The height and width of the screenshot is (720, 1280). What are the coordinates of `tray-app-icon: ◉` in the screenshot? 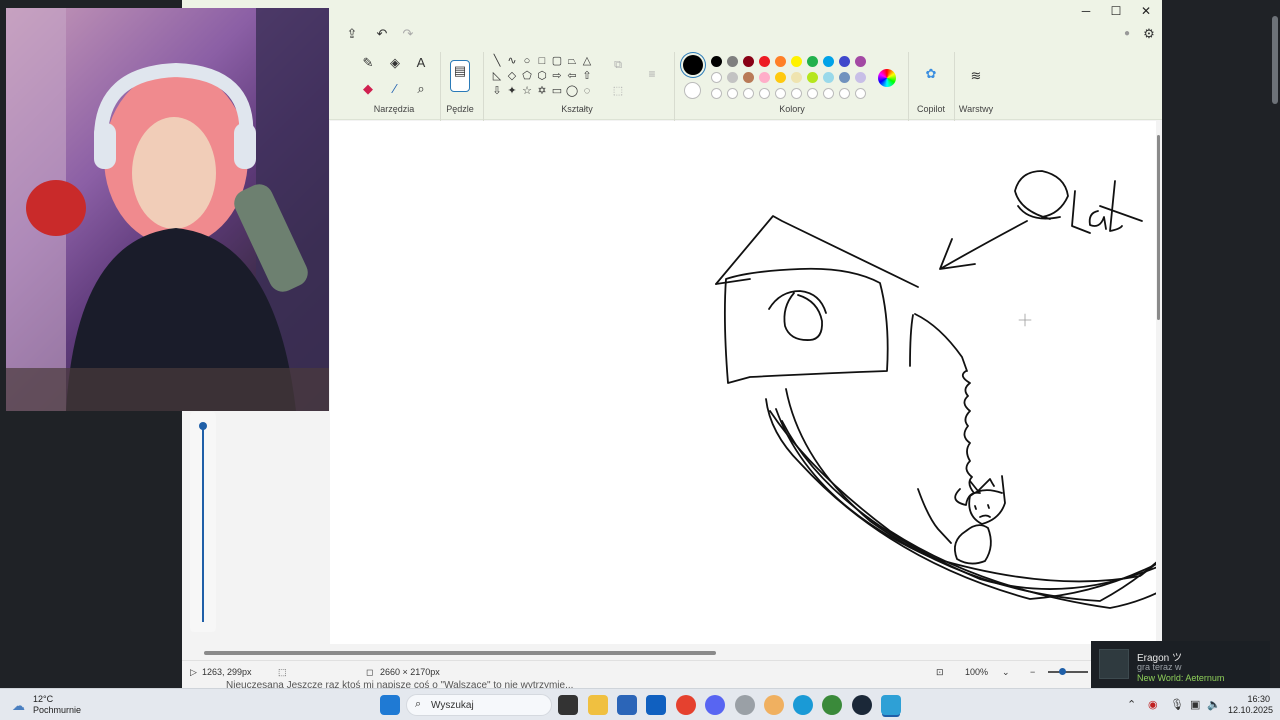 It's located at (1153, 704).